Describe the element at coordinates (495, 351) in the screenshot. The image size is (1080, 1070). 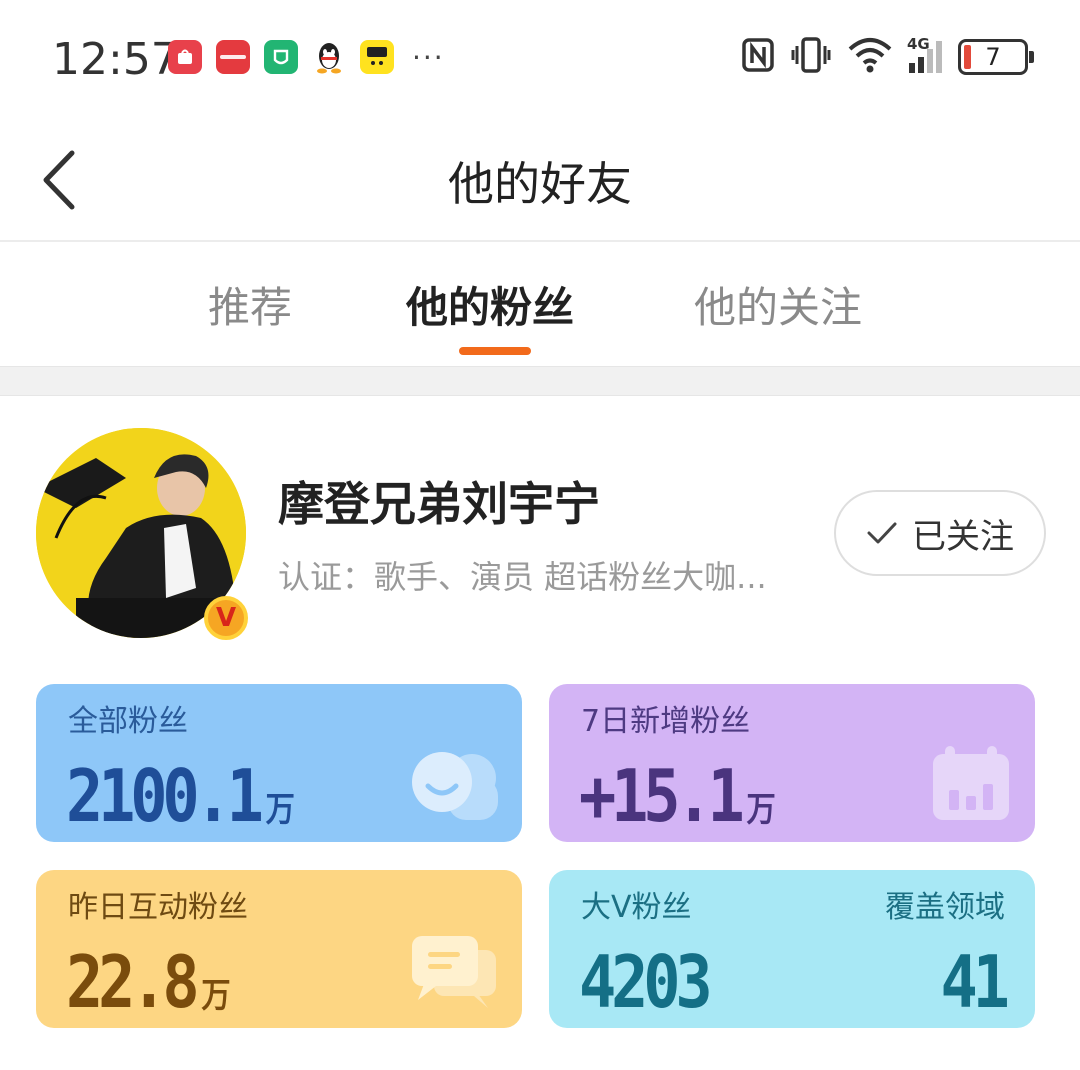
I see `active-tab-indicator` at that location.